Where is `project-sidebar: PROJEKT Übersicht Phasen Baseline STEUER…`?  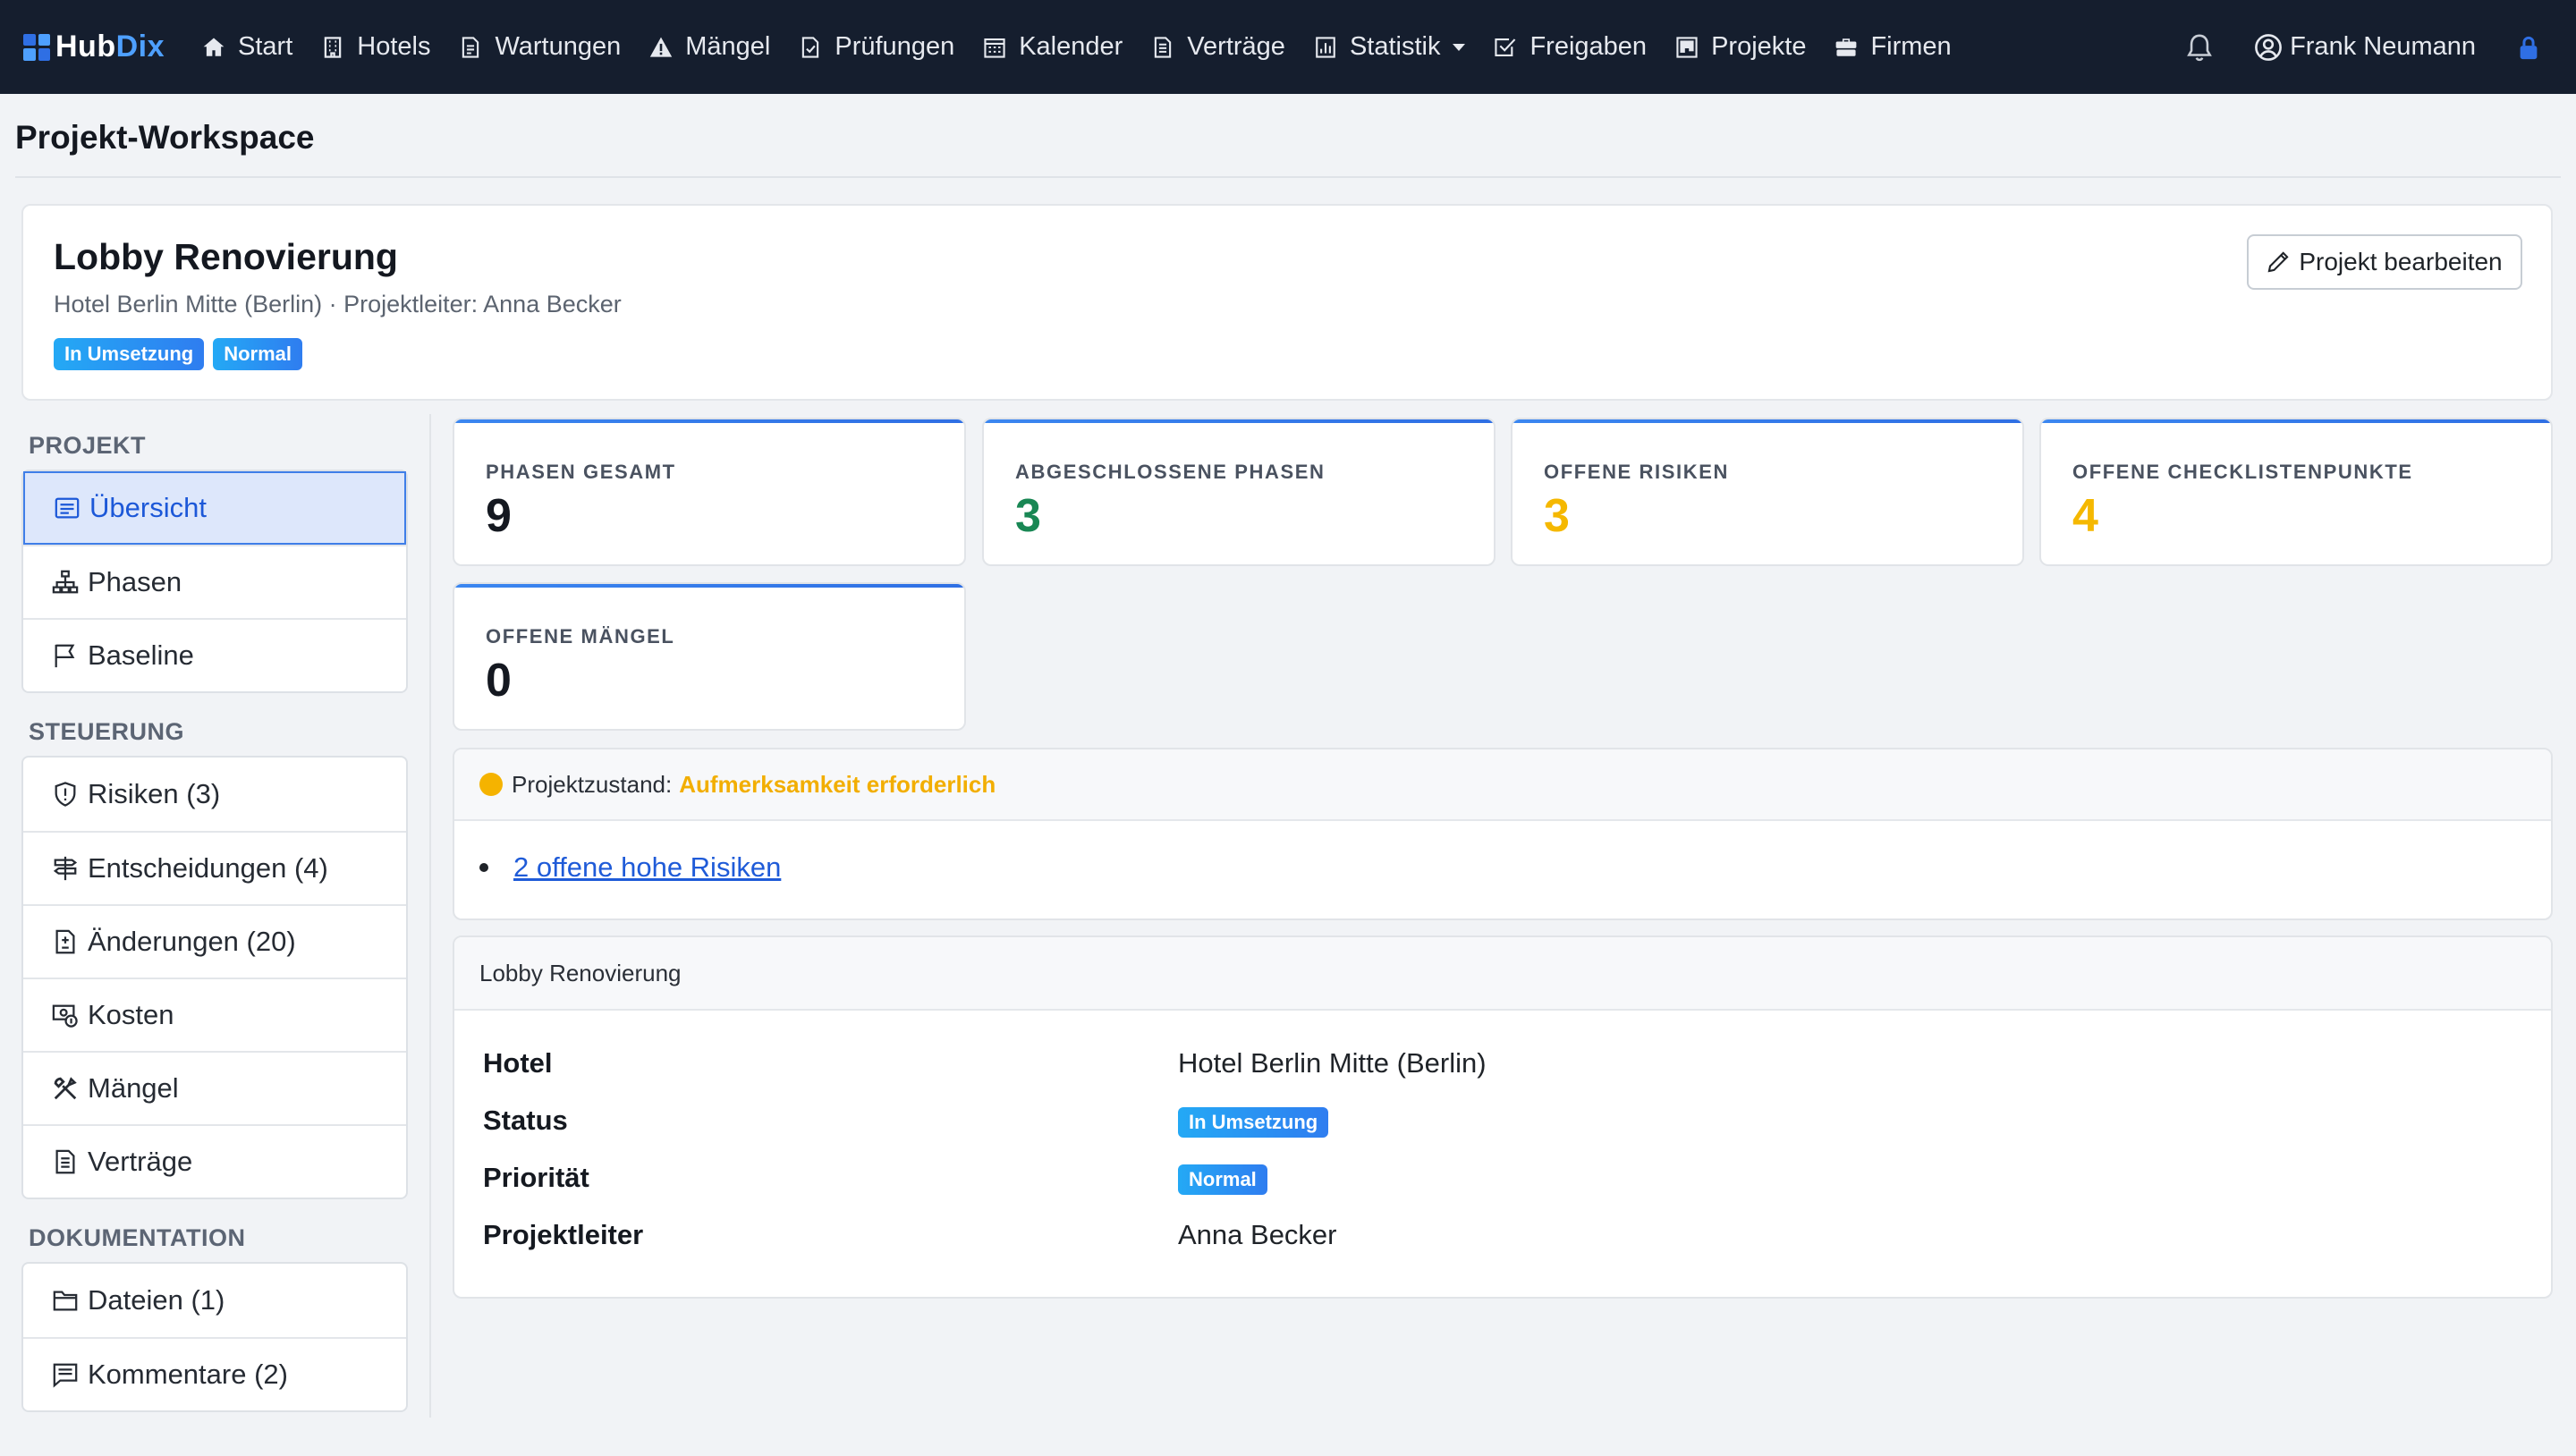 project-sidebar: PROJEKT Übersicht Phasen Baseline STEUER… is located at coordinates (214, 916).